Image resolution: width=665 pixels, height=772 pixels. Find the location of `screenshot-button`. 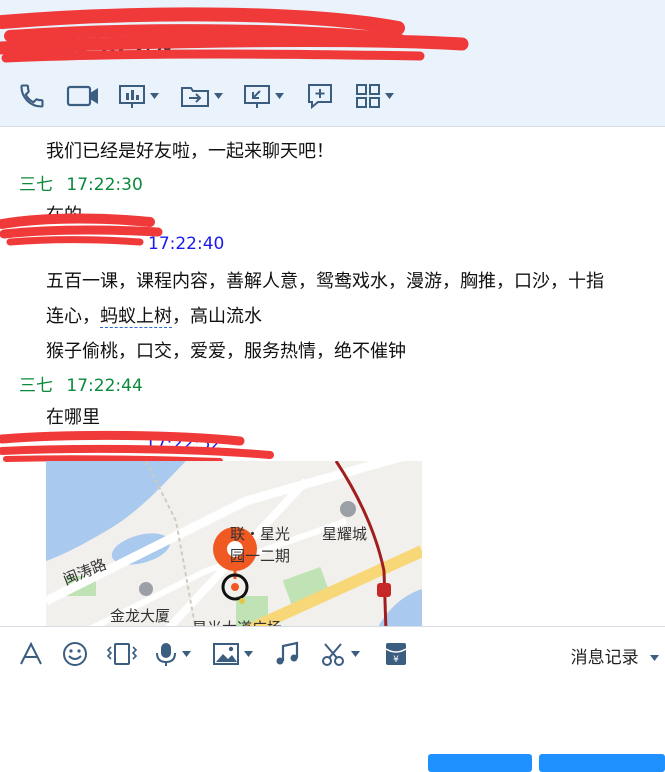

screenshot-button is located at coordinates (340, 654).